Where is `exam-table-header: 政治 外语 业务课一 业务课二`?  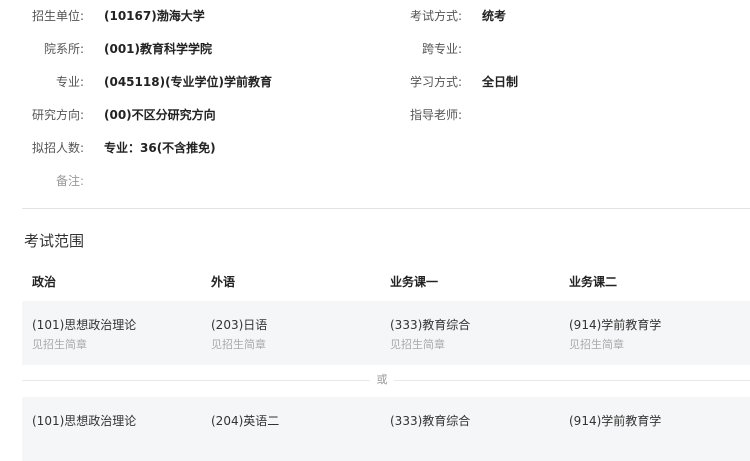 exam-table-header: 政治 外语 业务课一 业务课二 is located at coordinates (386, 282).